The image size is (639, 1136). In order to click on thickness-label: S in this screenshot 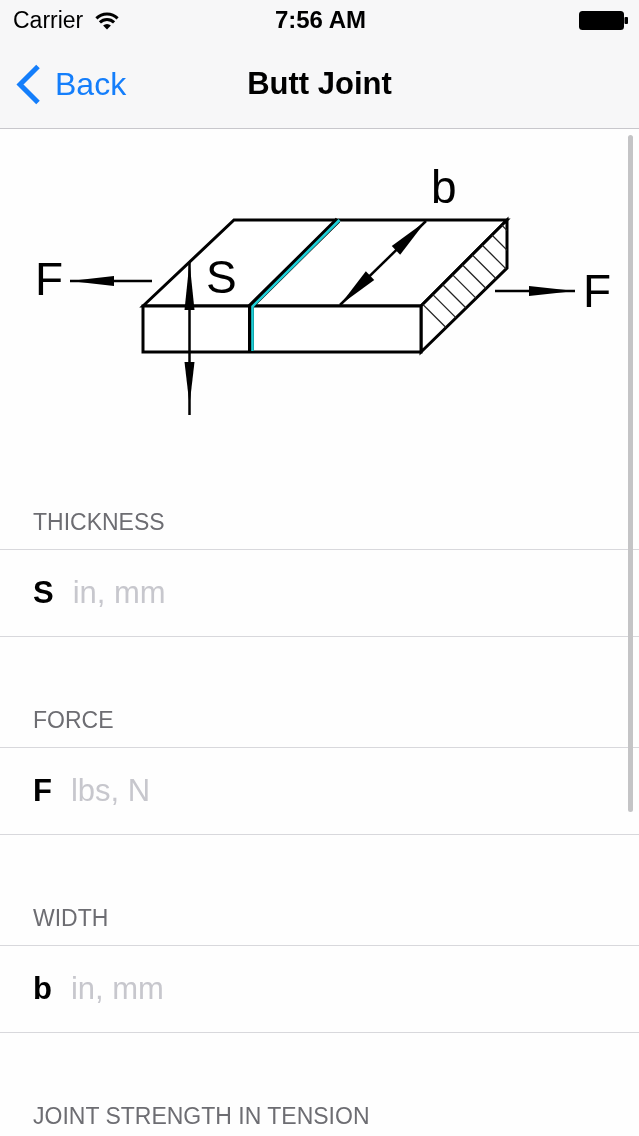, I will do `click(221, 277)`.